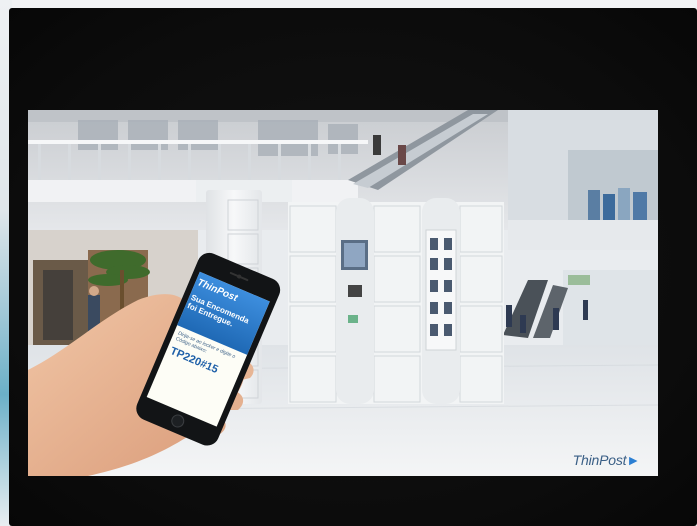 The image size is (697, 526). I want to click on thinpost-logo: ThinPost►, so click(606, 460).